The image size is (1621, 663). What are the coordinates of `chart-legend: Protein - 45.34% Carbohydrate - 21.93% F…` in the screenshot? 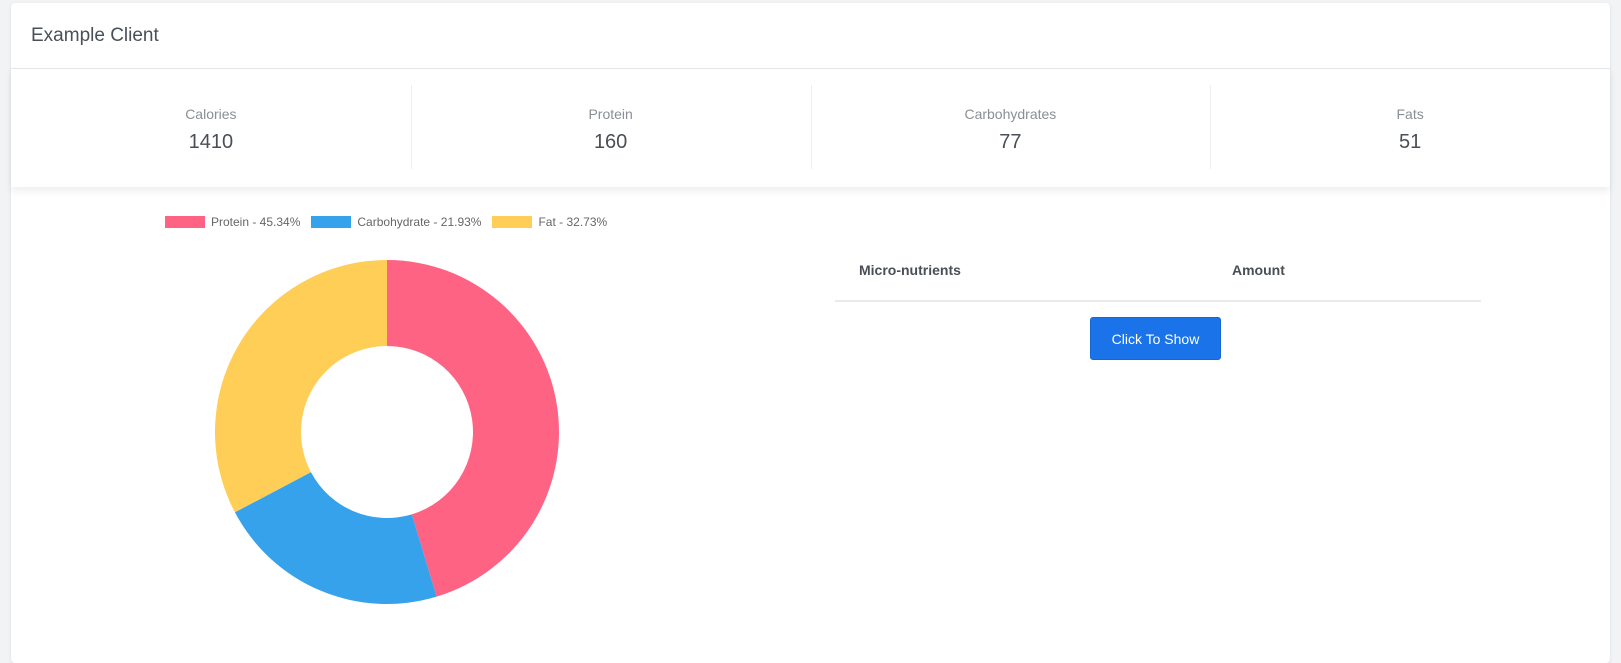 It's located at (391, 222).